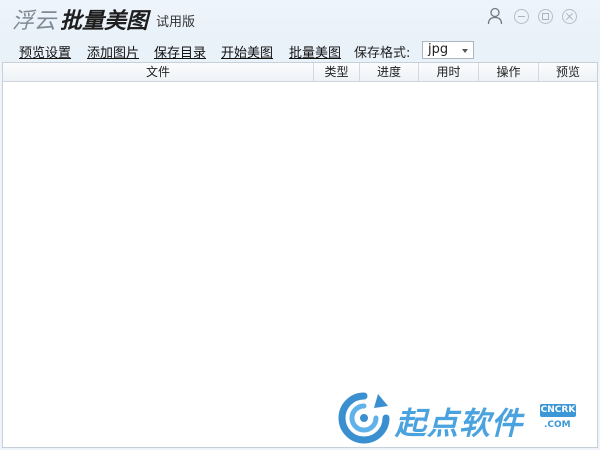 The image size is (600, 450). What do you see at coordinates (438, 49) in the screenshot?
I see `save-format-value: jpg` at bounding box center [438, 49].